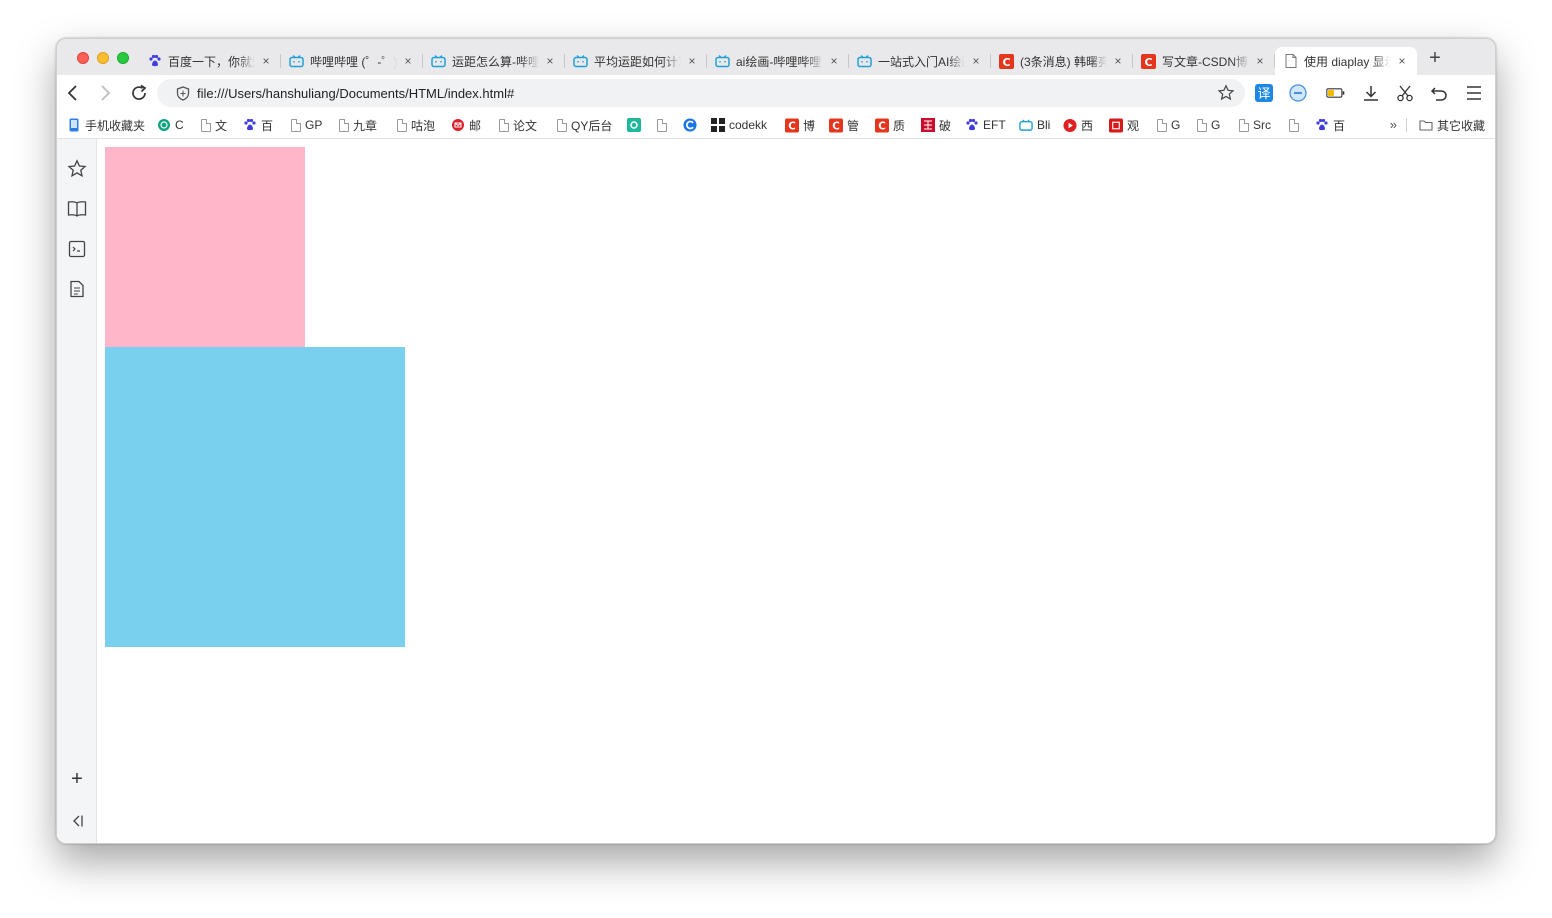 The width and height of the screenshot is (1552, 918). Describe the element at coordinates (1204, 61) in the screenshot. I see `tab-7: C 写文章-CSDN博客 ×` at that location.